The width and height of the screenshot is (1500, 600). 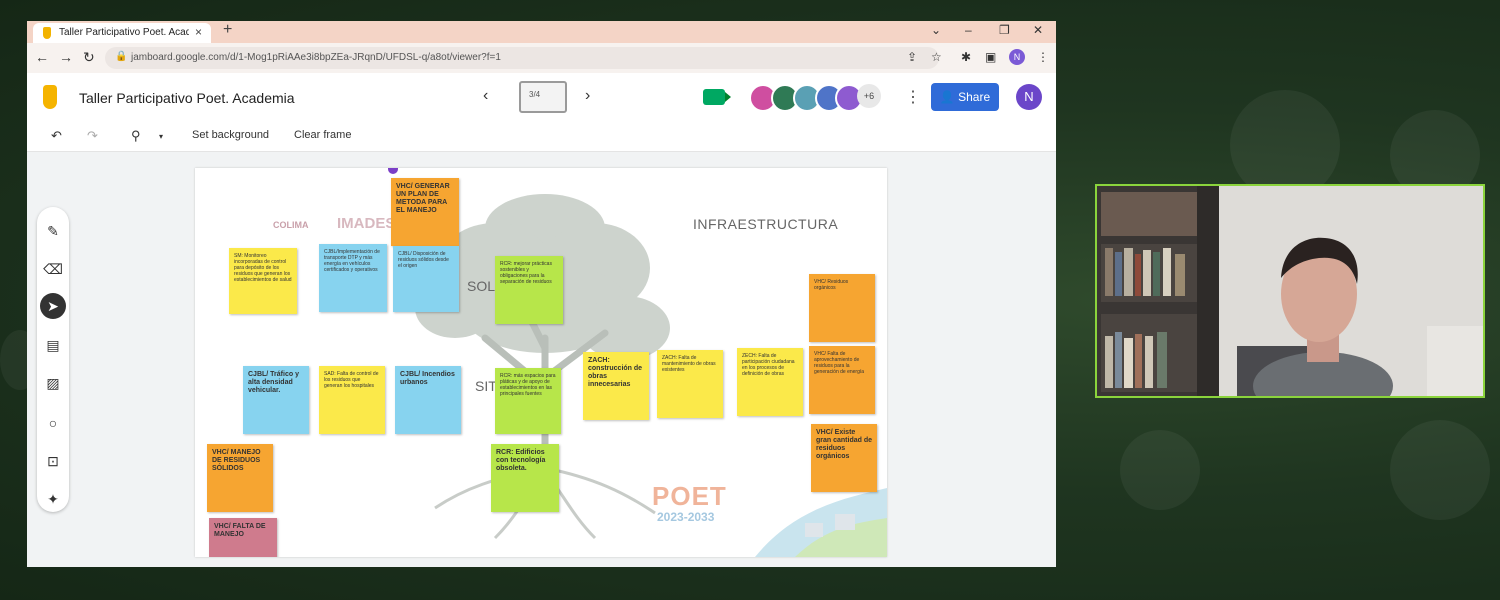 What do you see at coordinates (947, 97) in the screenshot?
I see `person-add-icon: 👤` at bounding box center [947, 97].